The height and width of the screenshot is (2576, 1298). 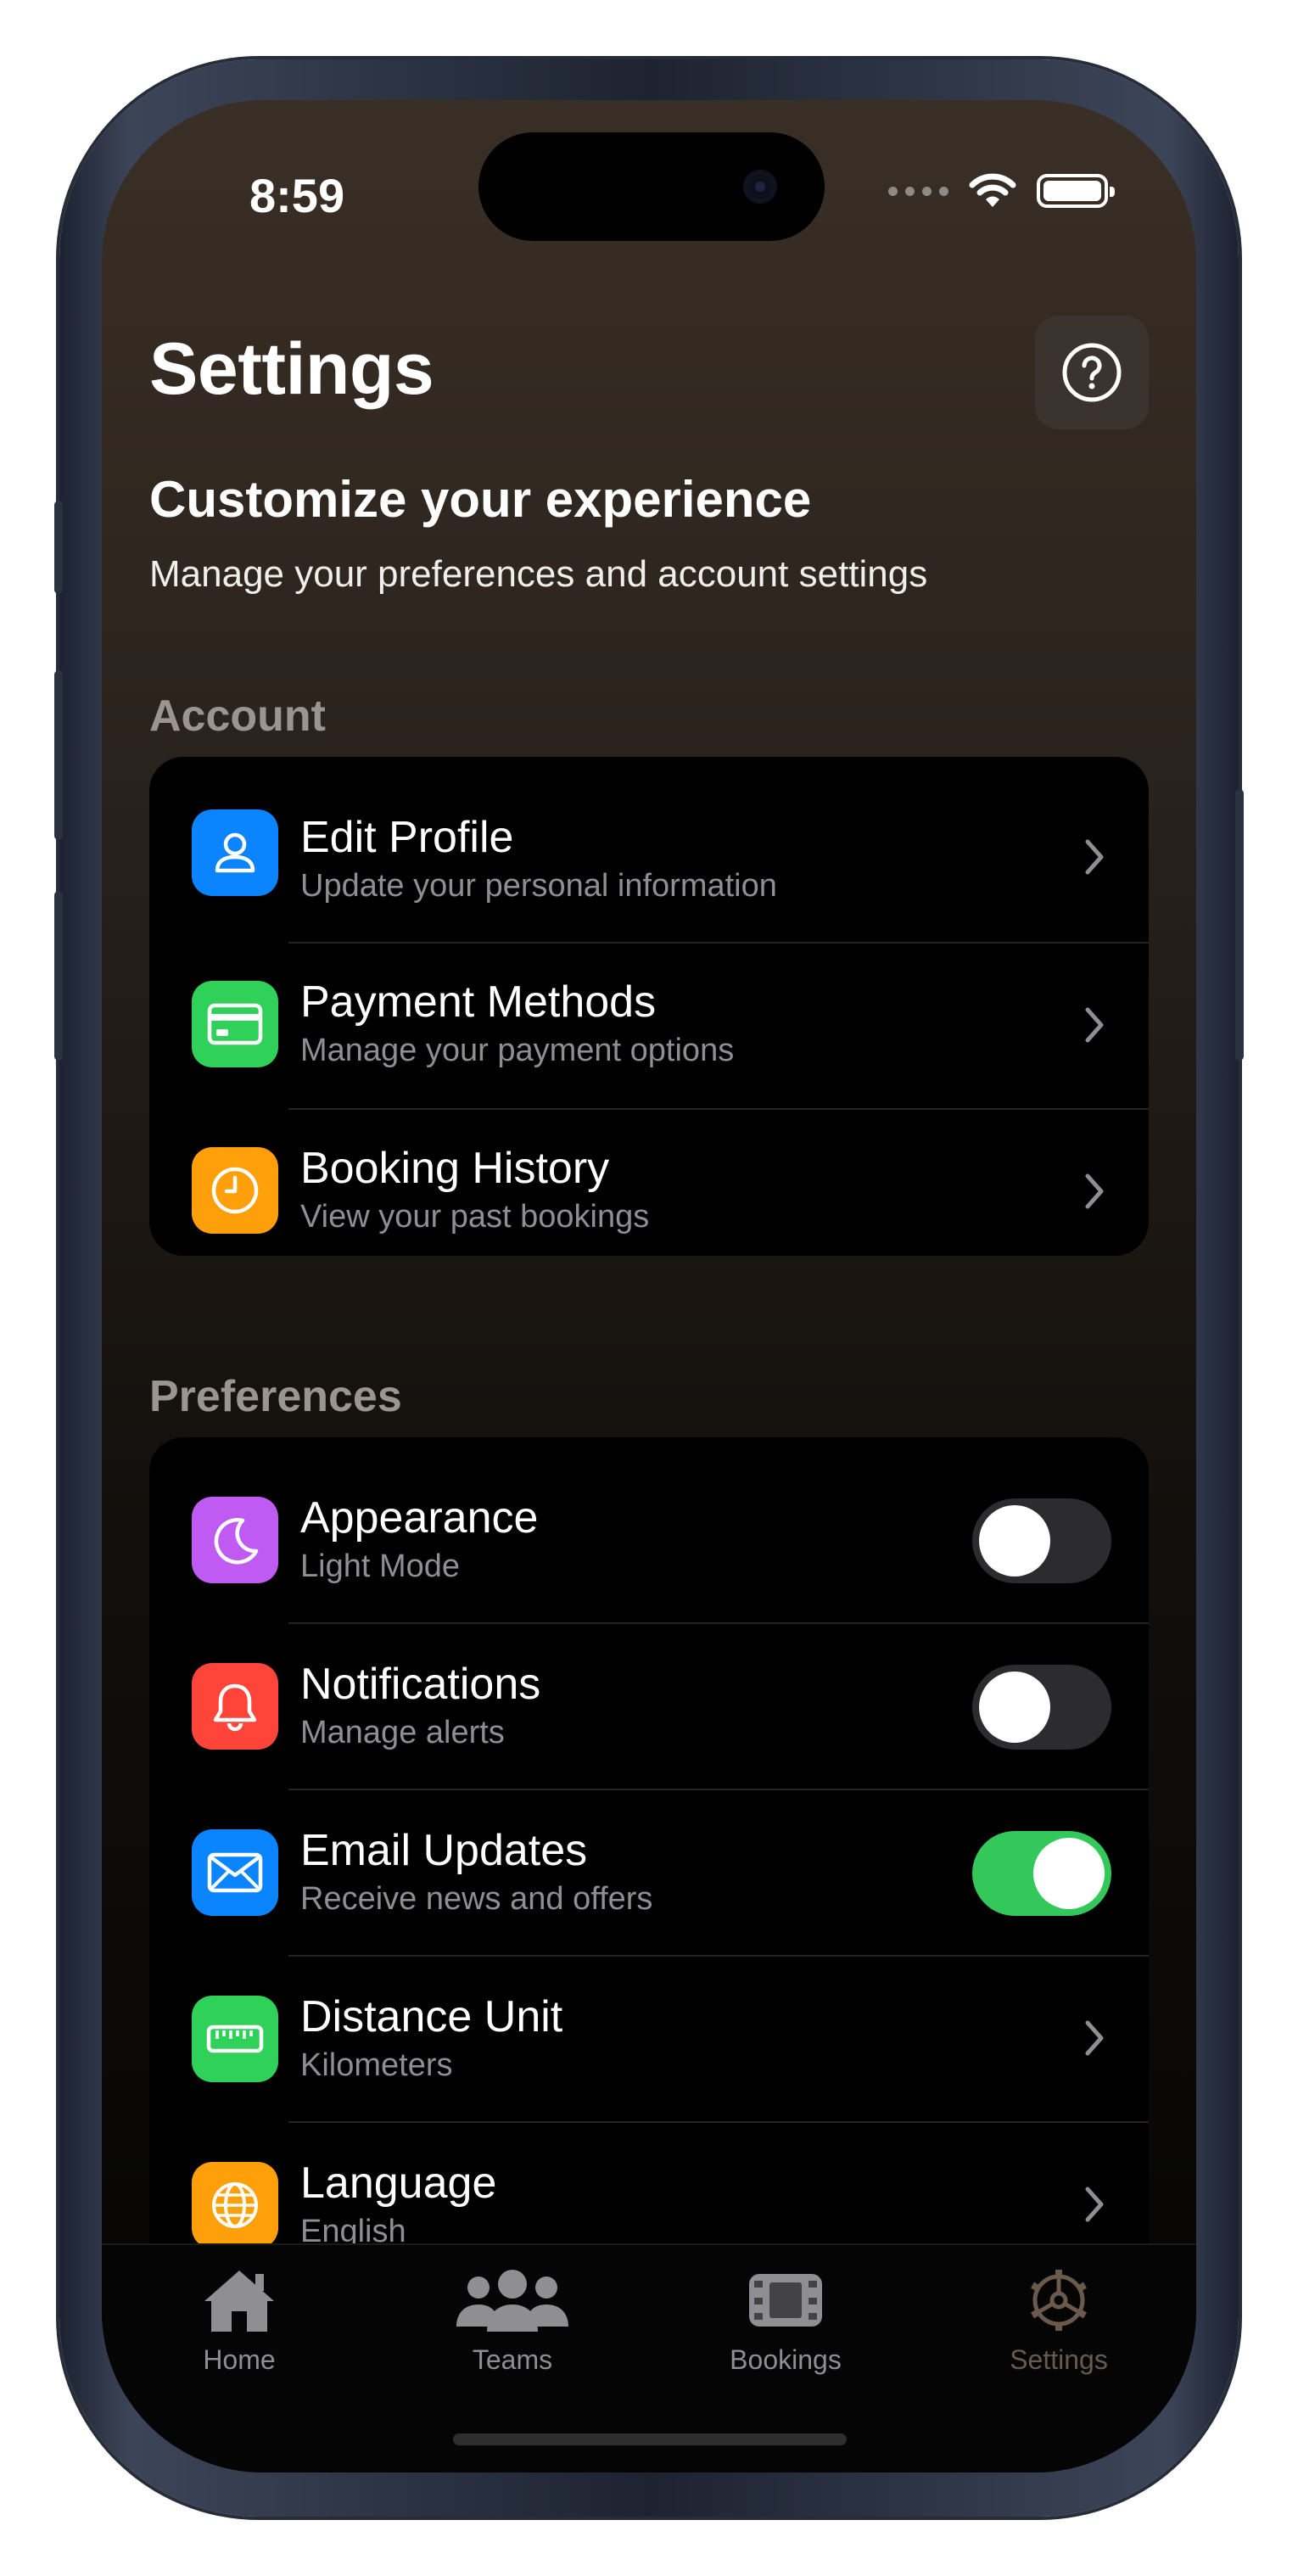 I want to click on tab-label: Bookings, so click(x=786, y=2359).